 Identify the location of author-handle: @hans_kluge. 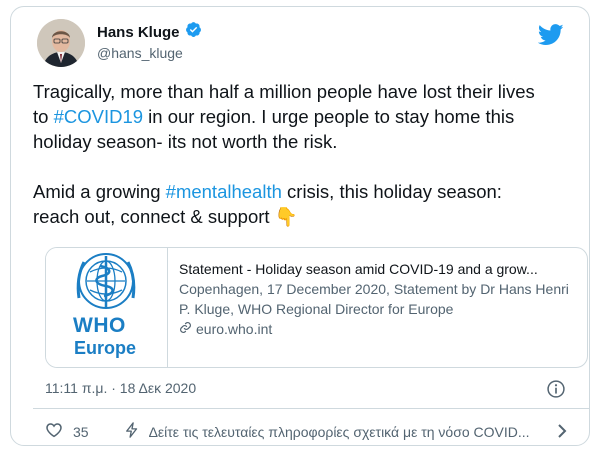
(140, 53).